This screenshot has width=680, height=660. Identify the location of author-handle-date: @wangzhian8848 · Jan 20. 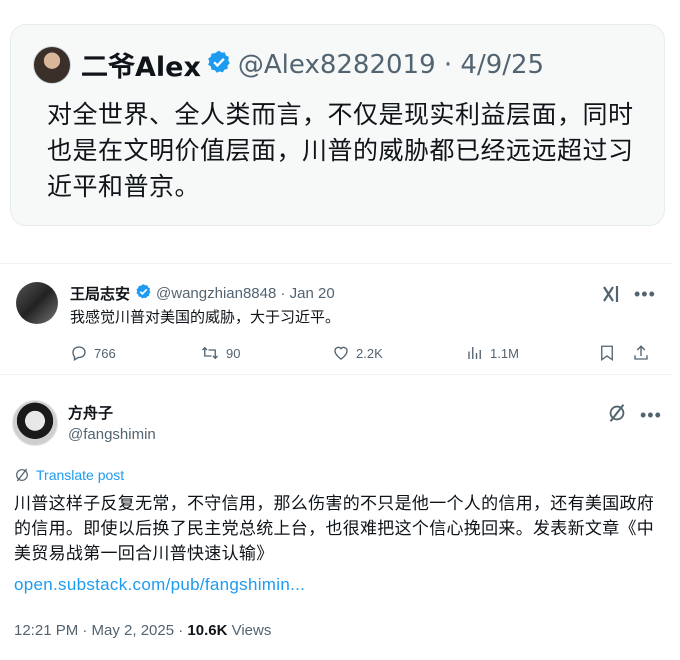
(245, 293).